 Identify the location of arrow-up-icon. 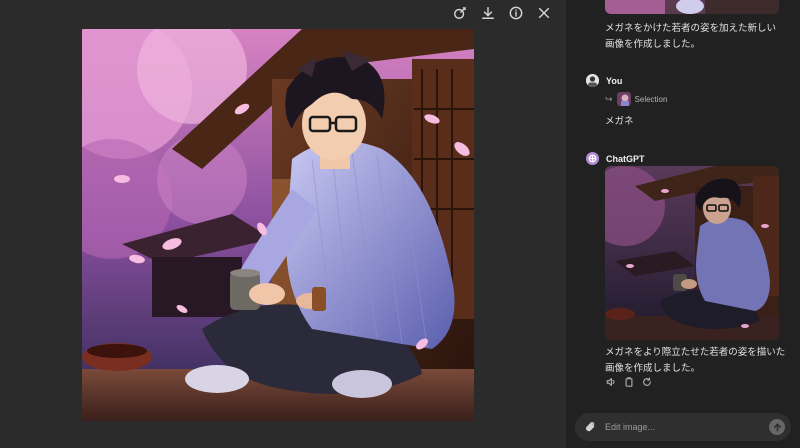
(777, 427).